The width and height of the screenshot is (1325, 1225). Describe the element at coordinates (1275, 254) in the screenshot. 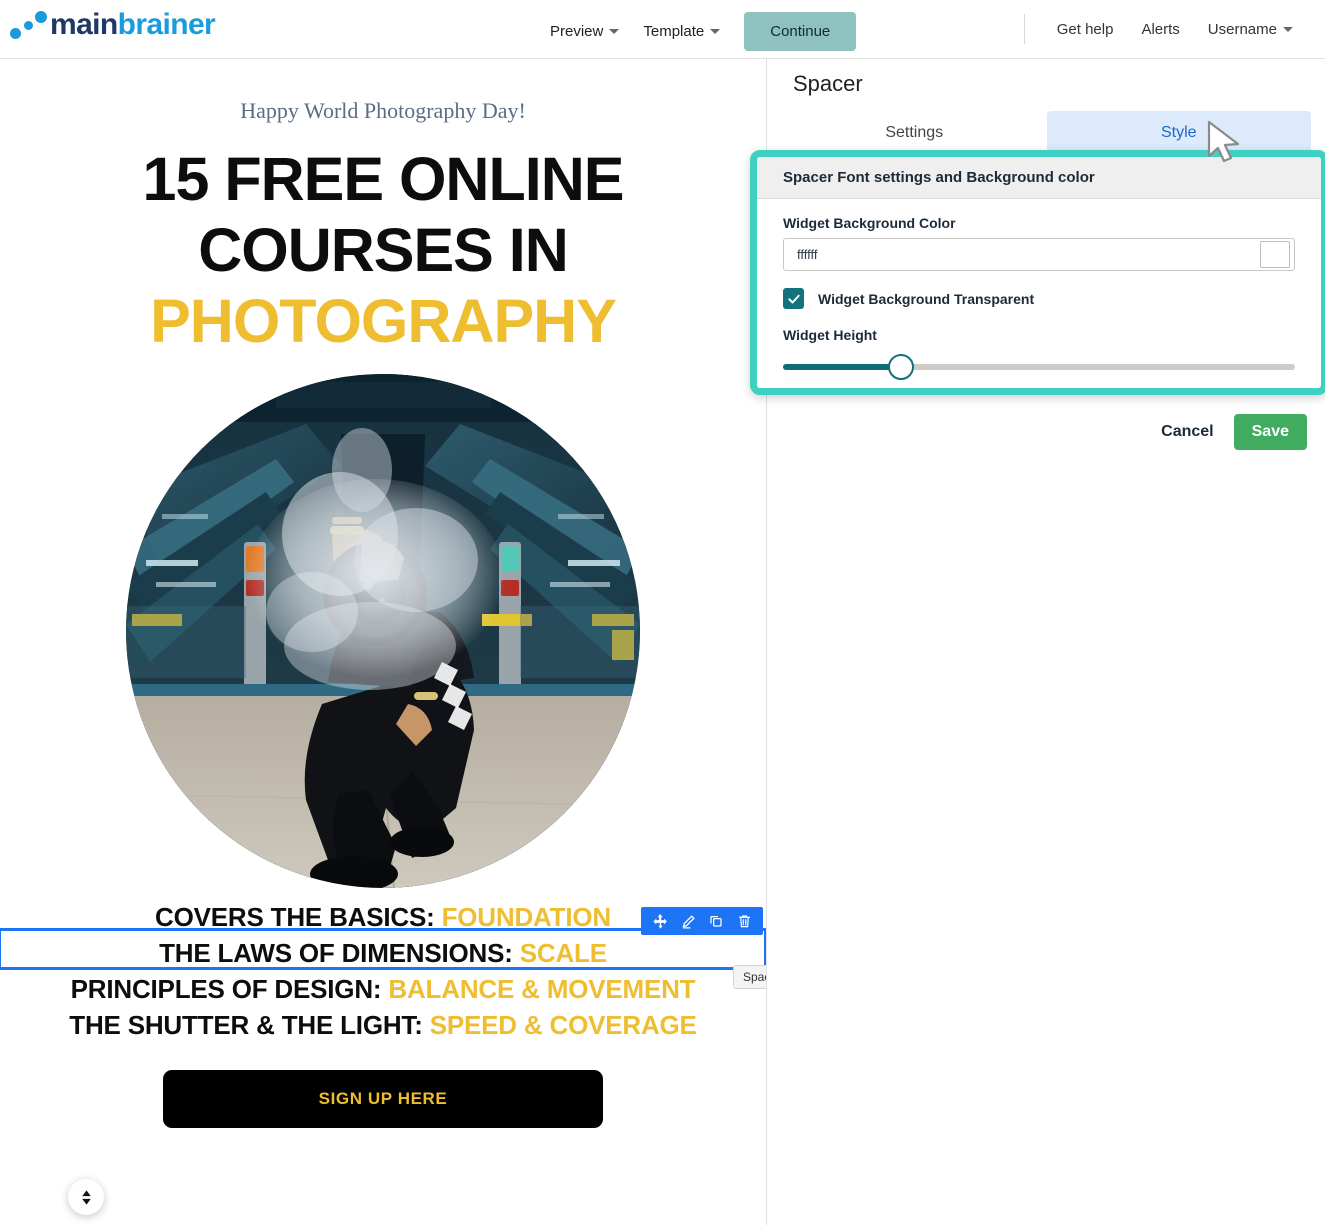

I see `color-swatch-preview` at that location.